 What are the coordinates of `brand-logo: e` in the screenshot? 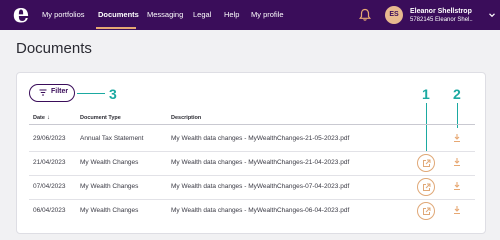 It's located at (21, 14).